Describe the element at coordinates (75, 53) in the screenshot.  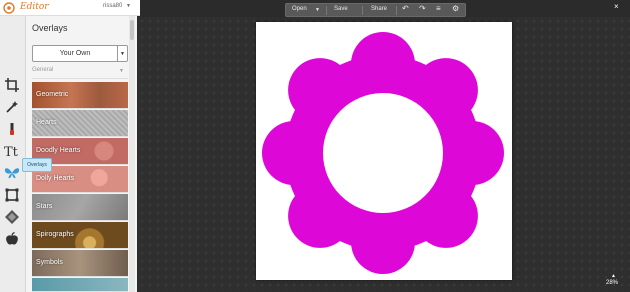
I see `your-own-select: Your Own` at that location.